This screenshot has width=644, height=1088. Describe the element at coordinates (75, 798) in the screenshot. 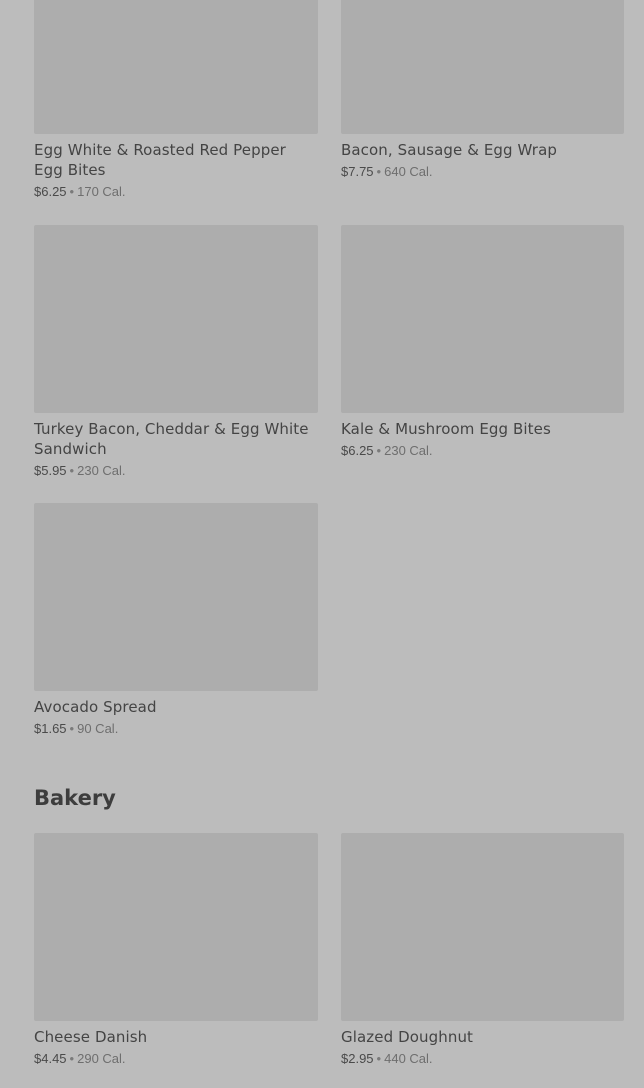

I see `section-title-bakery: Bakery` at that location.